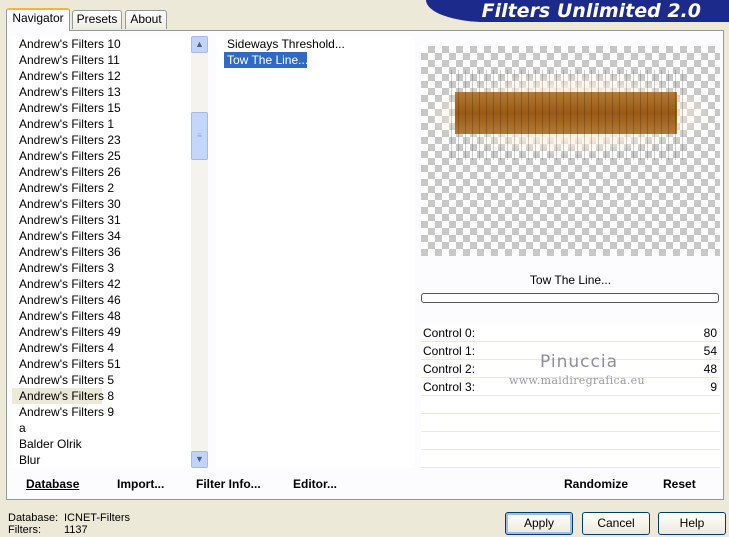 Image resolution: width=729 pixels, height=537 pixels. I want to click on category-item: Andrew's Filters 26, so click(110, 172).